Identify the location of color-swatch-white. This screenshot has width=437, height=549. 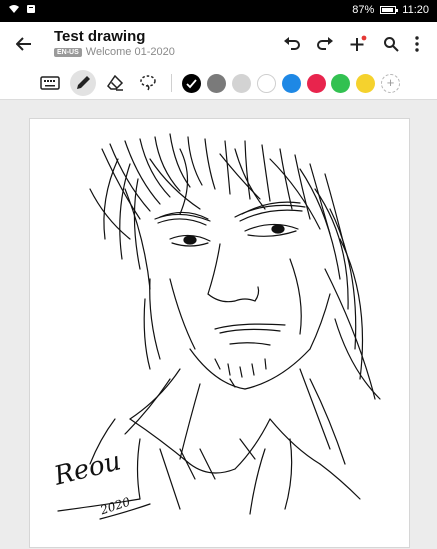
(266, 83).